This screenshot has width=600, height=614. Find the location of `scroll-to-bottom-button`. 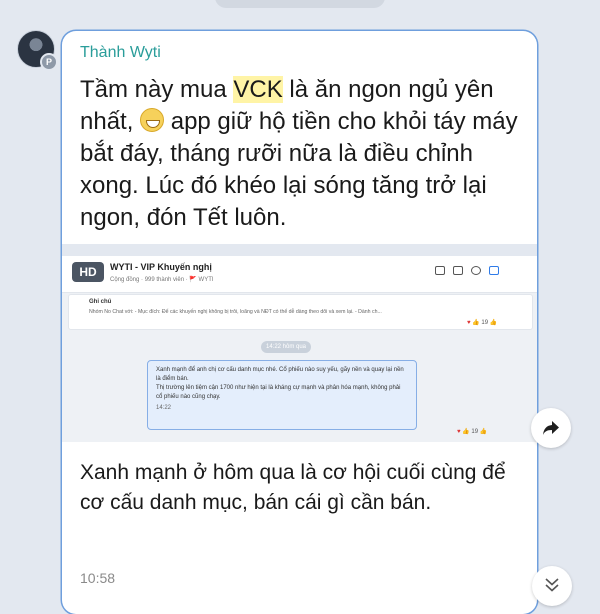

scroll-to-bottom-button is located at coordinates (552, 586).